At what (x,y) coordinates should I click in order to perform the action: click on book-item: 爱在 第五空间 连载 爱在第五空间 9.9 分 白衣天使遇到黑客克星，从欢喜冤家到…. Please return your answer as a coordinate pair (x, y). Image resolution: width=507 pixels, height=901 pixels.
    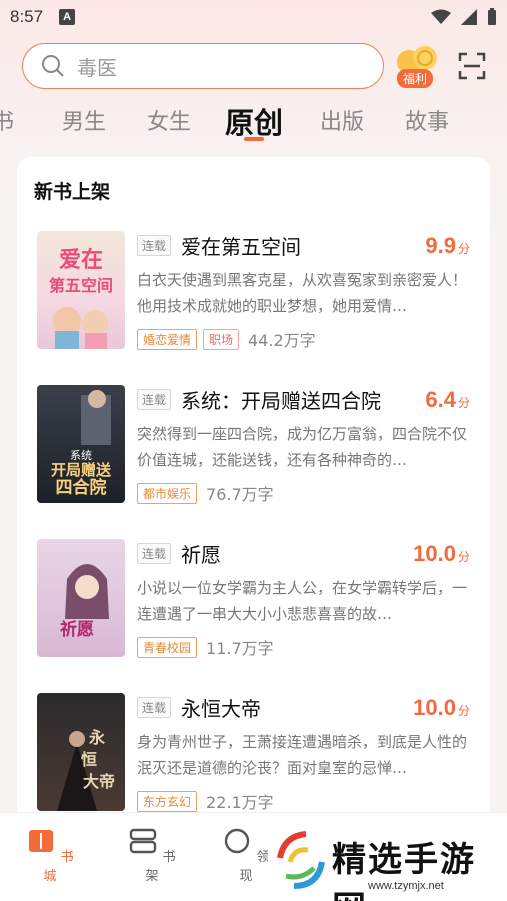
    Looking at the image, I should click on (253, 296).